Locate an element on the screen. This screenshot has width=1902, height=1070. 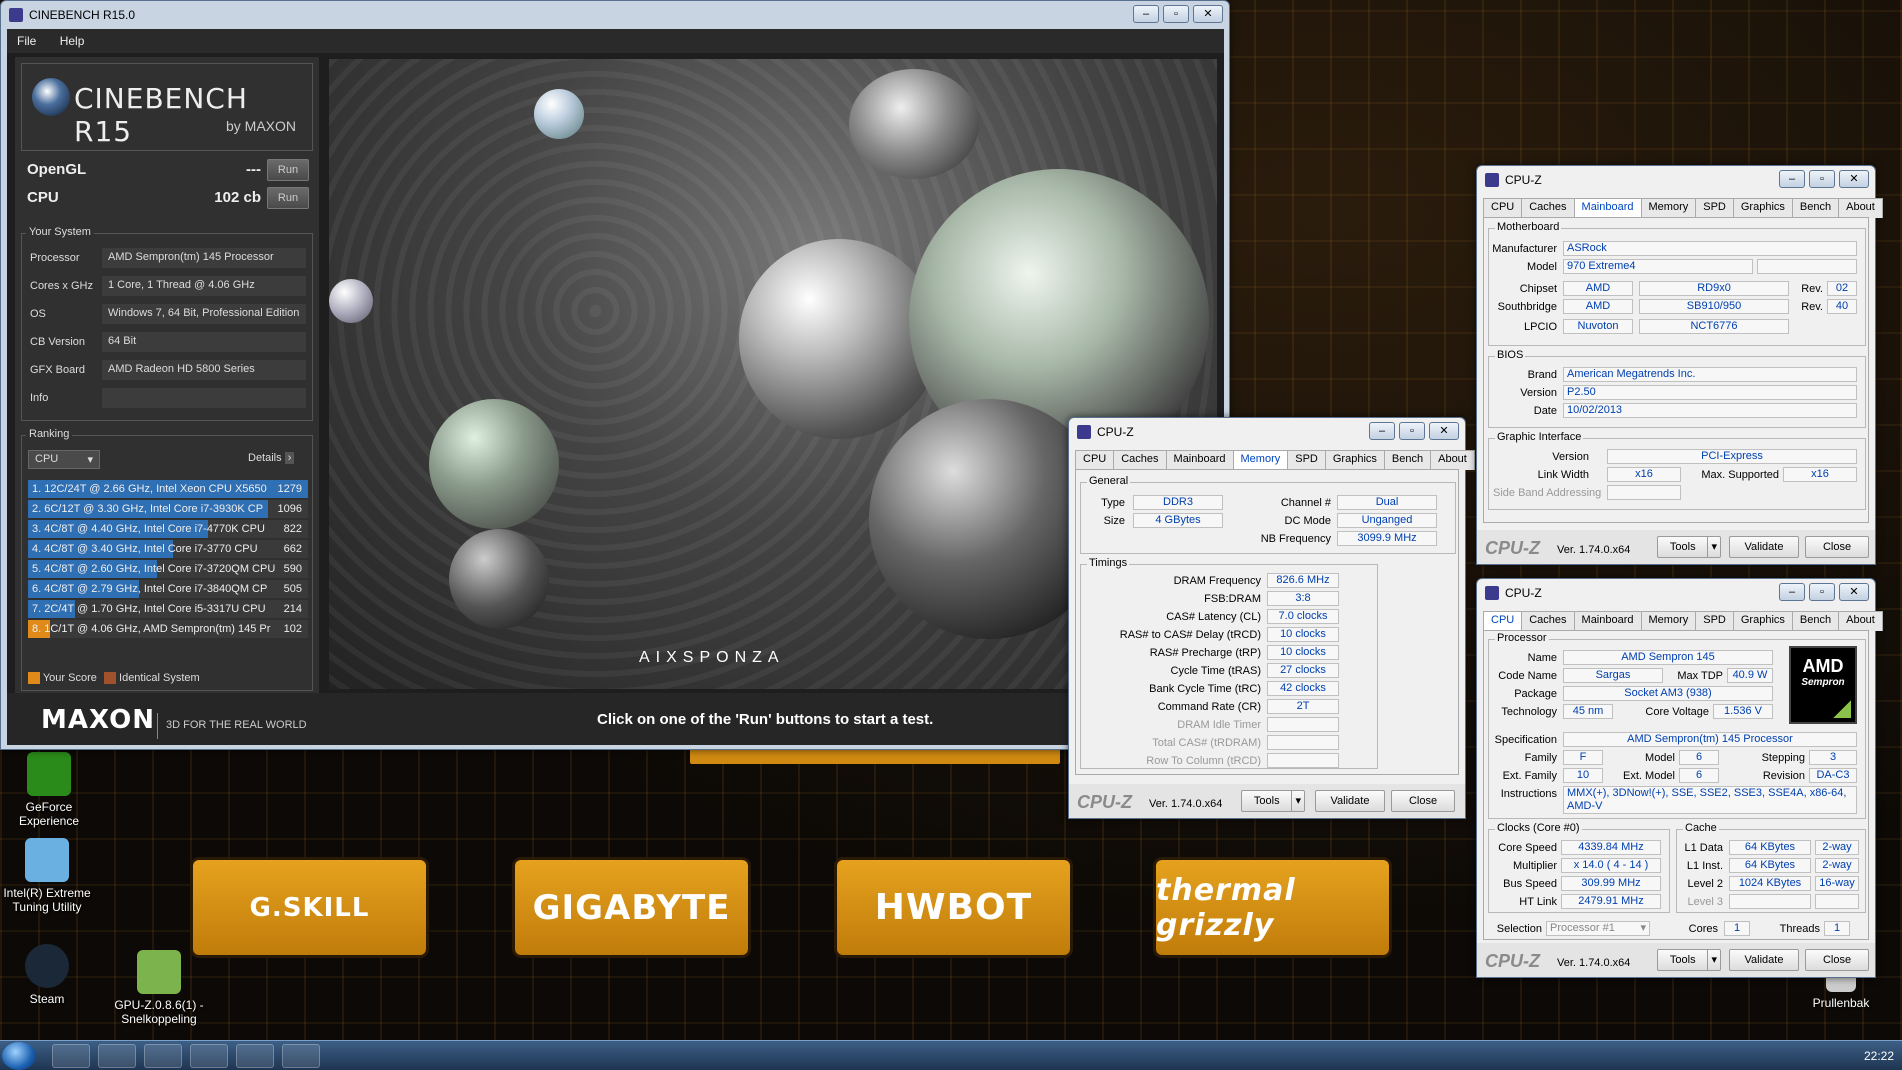
taskbar-explorer-icon is located at coordinates (71, 1056).